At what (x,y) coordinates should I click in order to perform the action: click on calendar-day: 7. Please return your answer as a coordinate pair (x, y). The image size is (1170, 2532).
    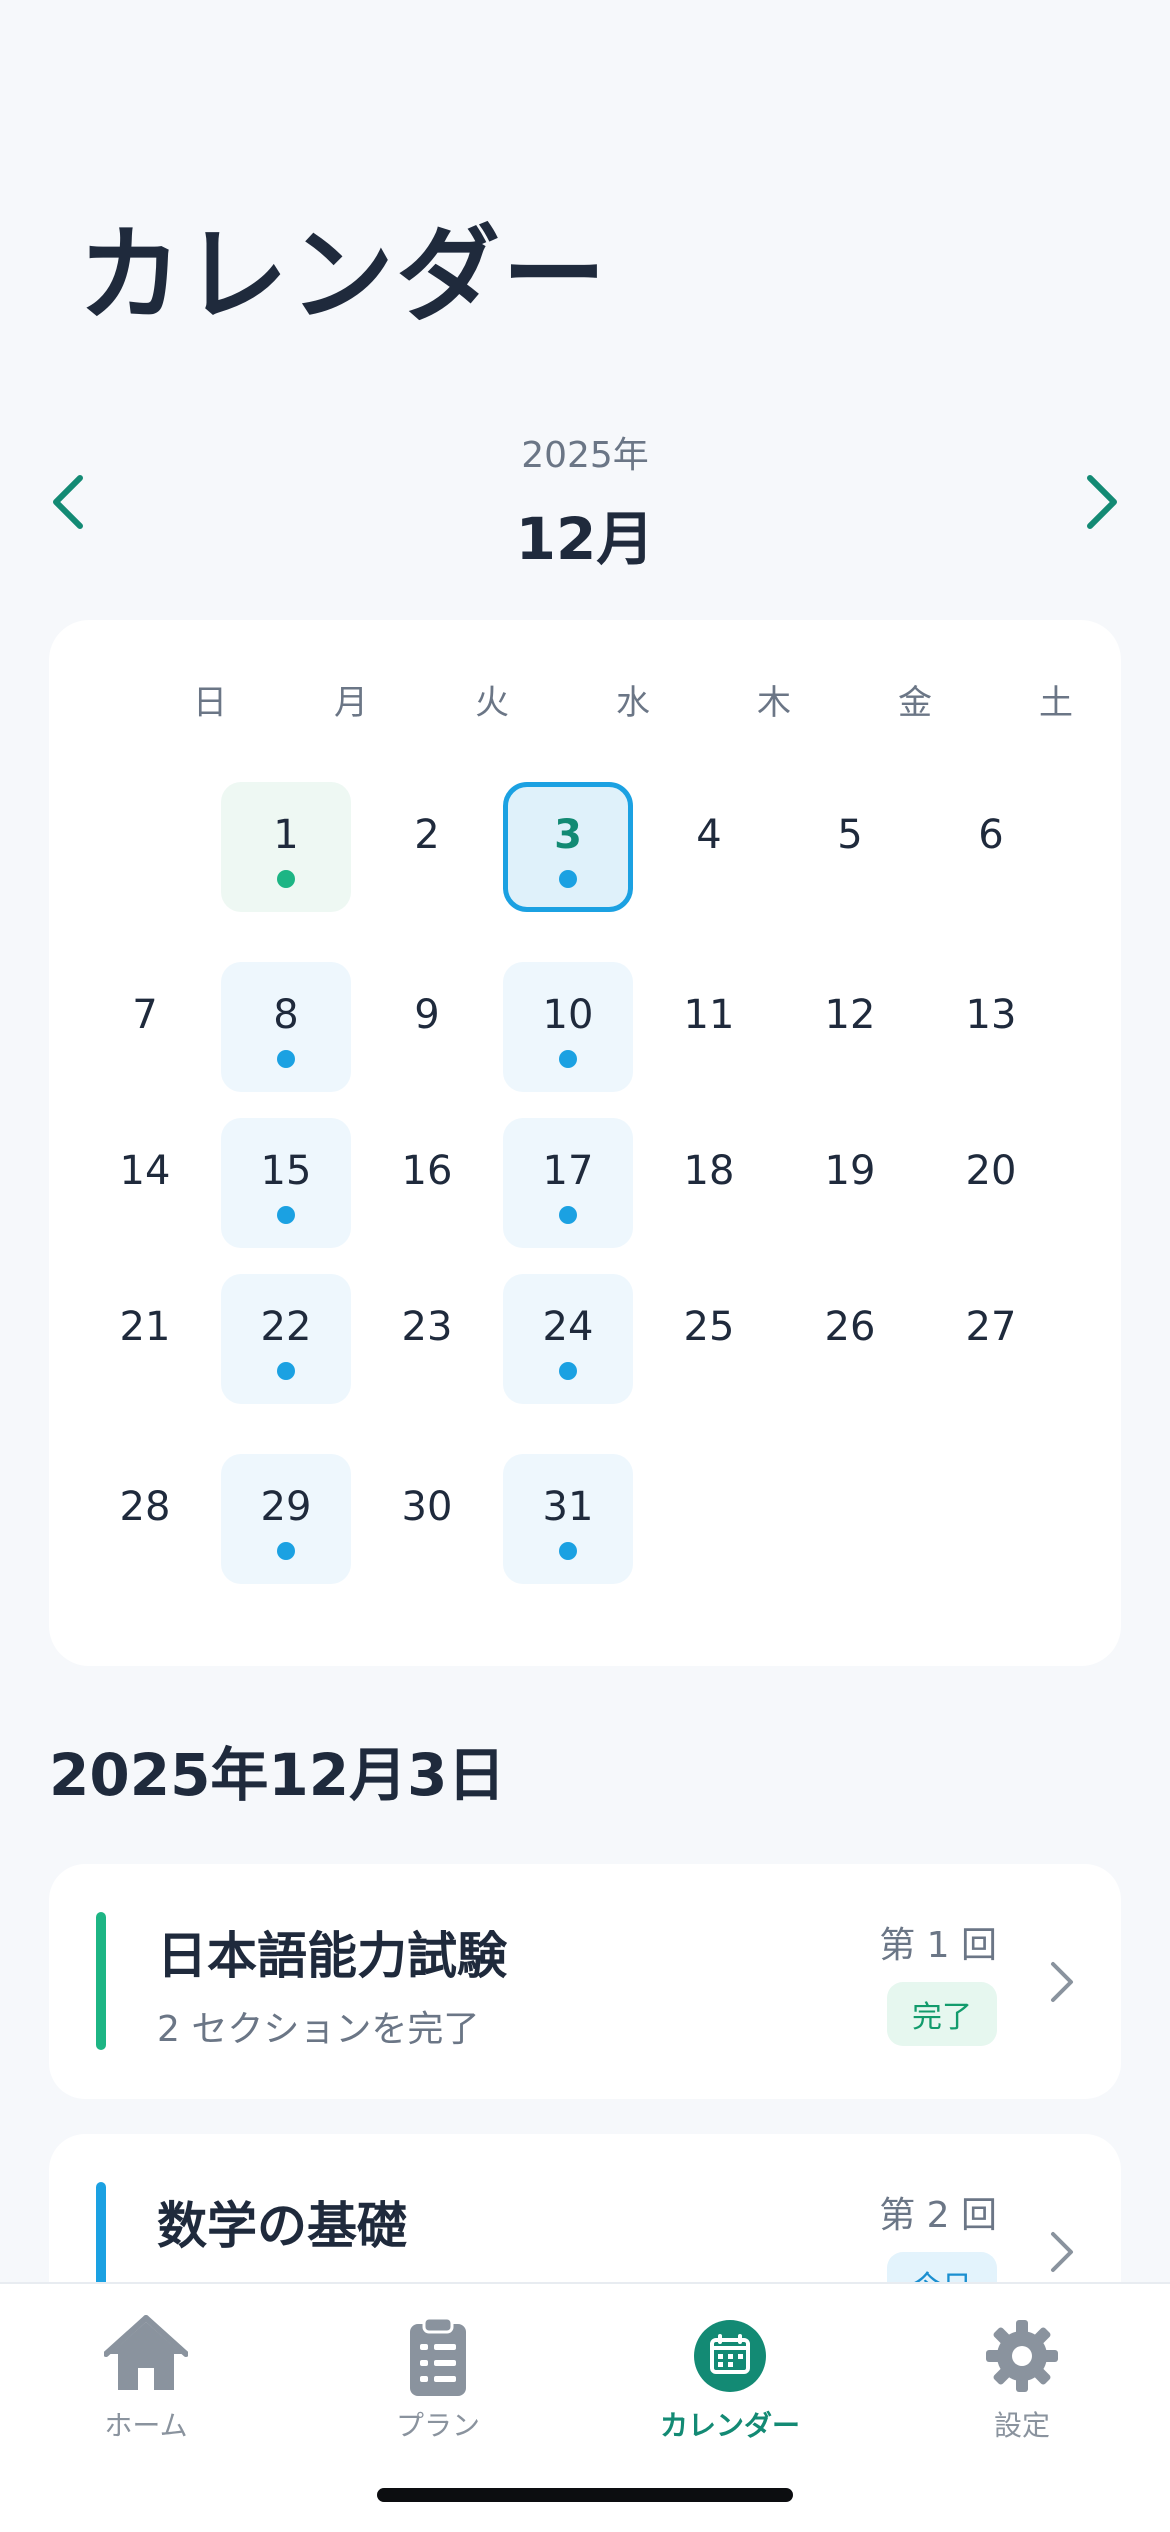
    Looking at the image, I should click on (145, 1027).